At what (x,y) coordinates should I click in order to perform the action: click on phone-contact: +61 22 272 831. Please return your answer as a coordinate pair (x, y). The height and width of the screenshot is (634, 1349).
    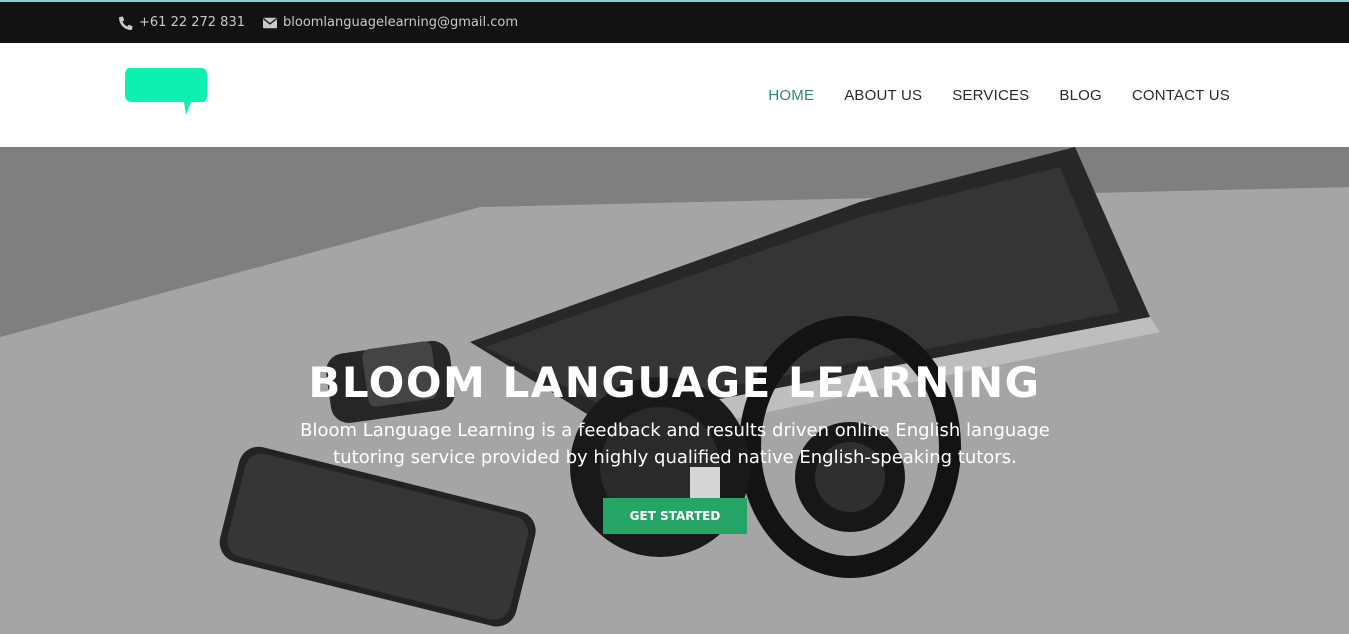
    Looking at the image, I should click on (182, 22).